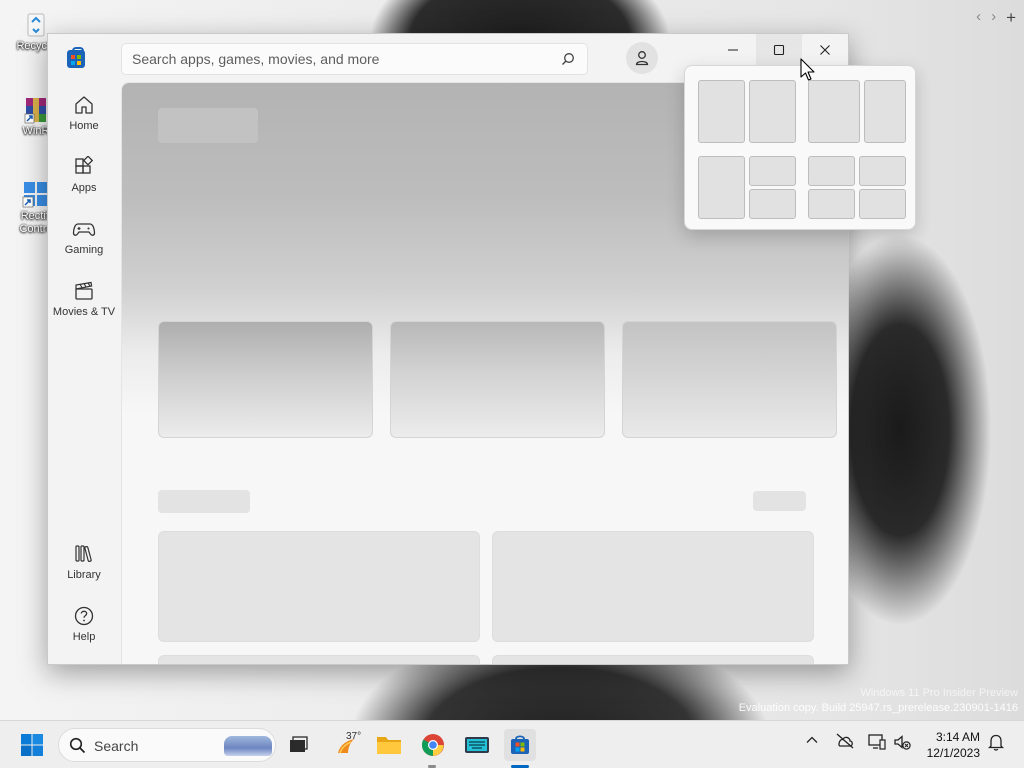 The height and width of the screenshot is (768, 1024). Describe the element at coordinates (116, 746) in the screenshot. I see `taskbar-search-label: Search` at that location.